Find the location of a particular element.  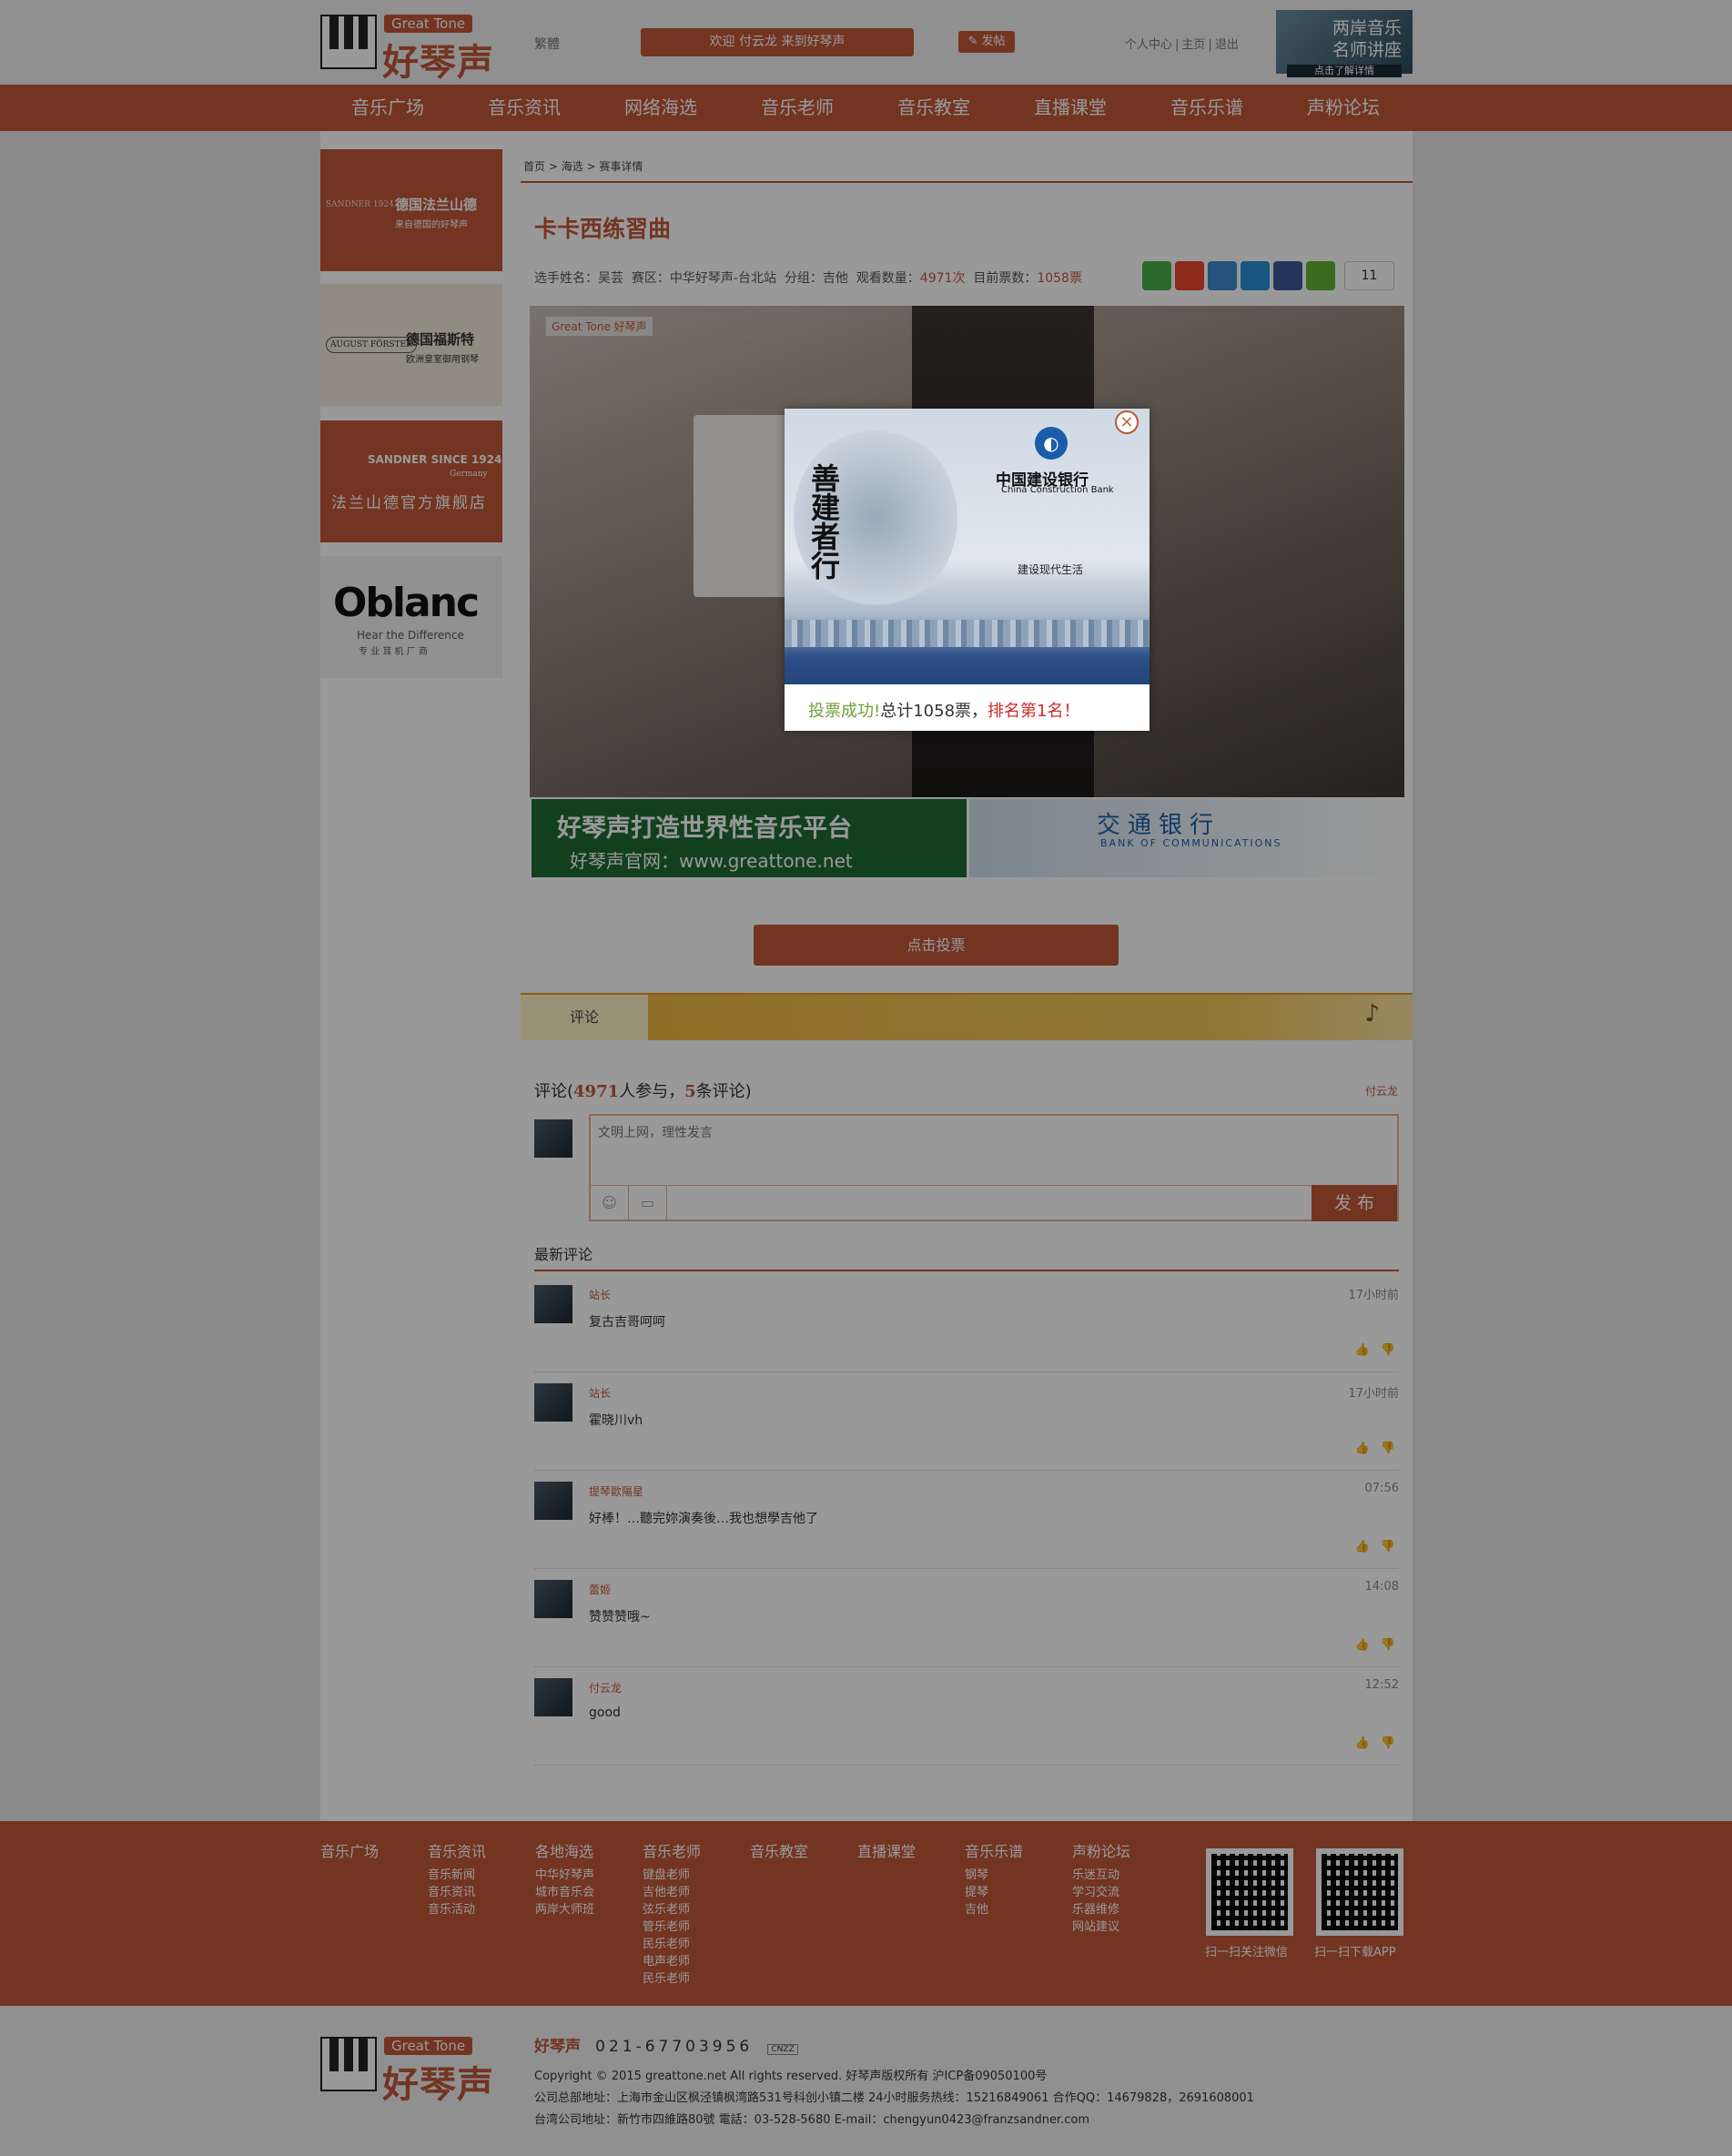

bank-name-en: China Construction Bank is located at coordinates (1057, 490).